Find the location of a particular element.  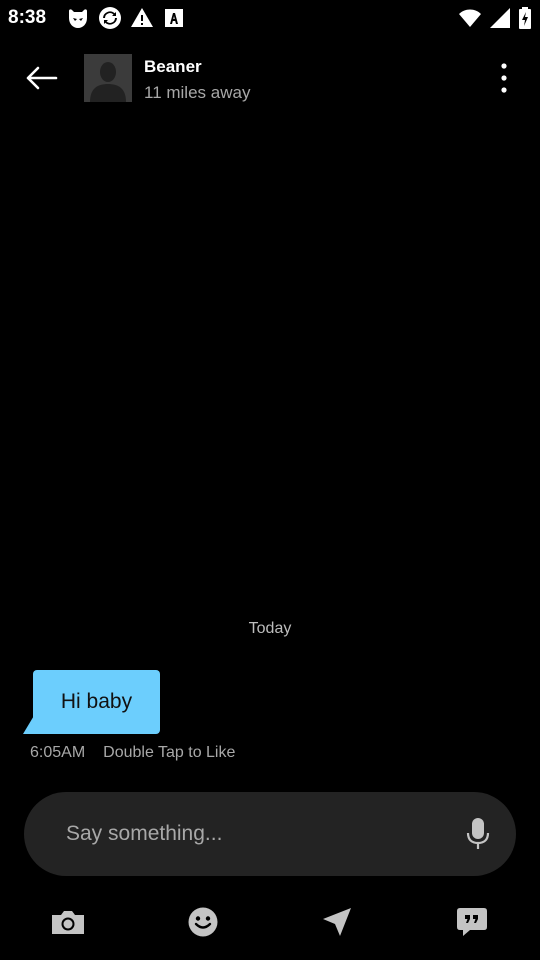

camera-icon is located at coordinates (68, 922).